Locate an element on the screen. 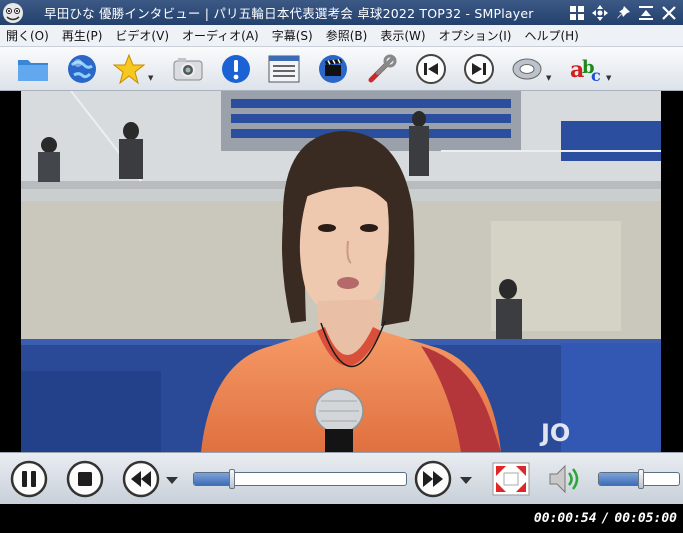 The height and width of the screenshot is (533, 683). seek-bar-progress is located at coordinates (213, 479).